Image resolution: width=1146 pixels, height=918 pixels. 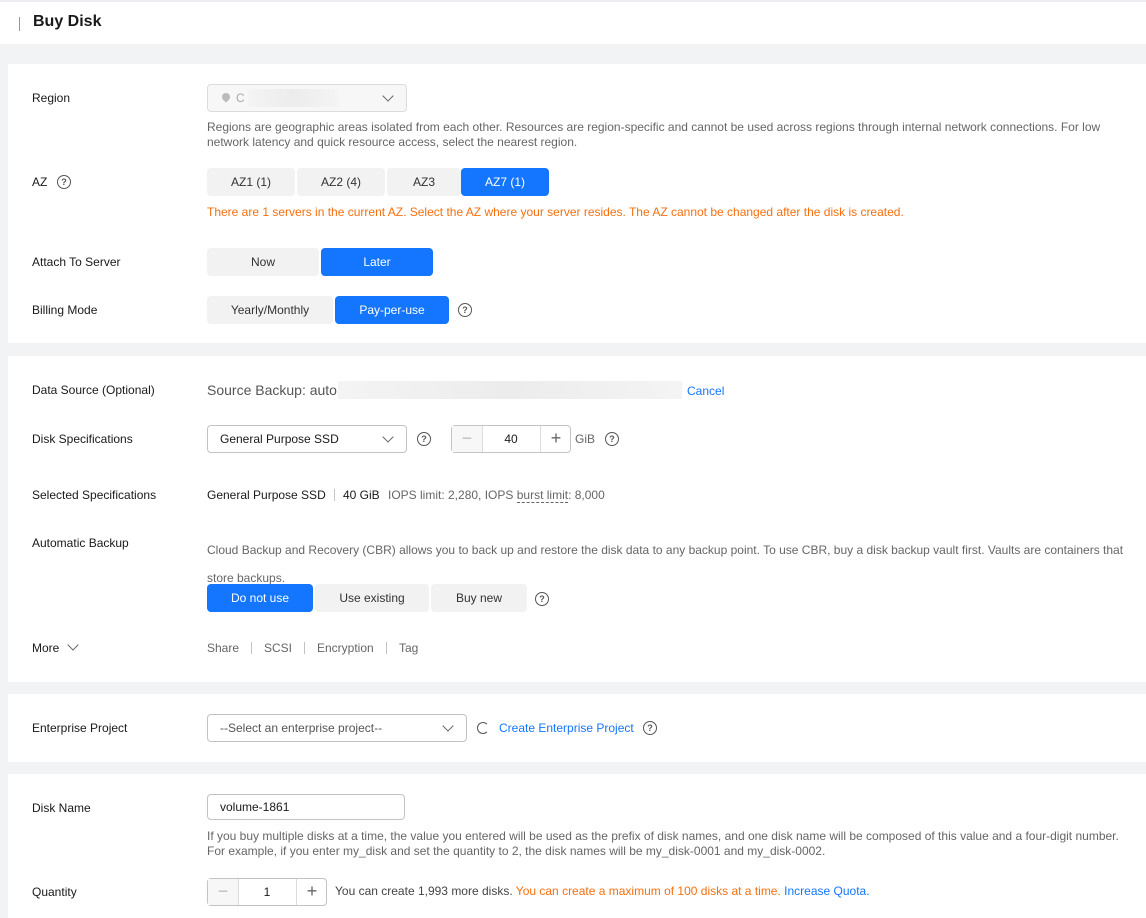 I want to click on az-option-7: AZ7 (1), so click(x=505, y=182).